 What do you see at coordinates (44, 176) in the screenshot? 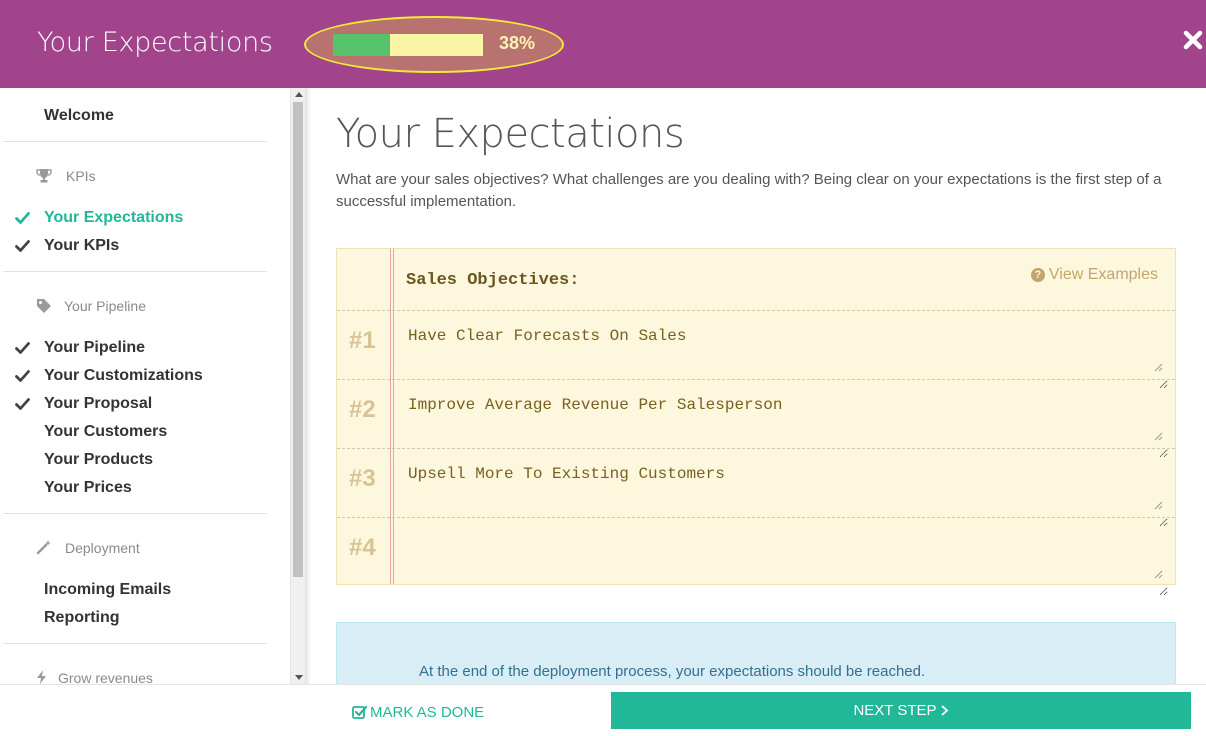
I see `trophy-icon` at bounding box center [44, 176].